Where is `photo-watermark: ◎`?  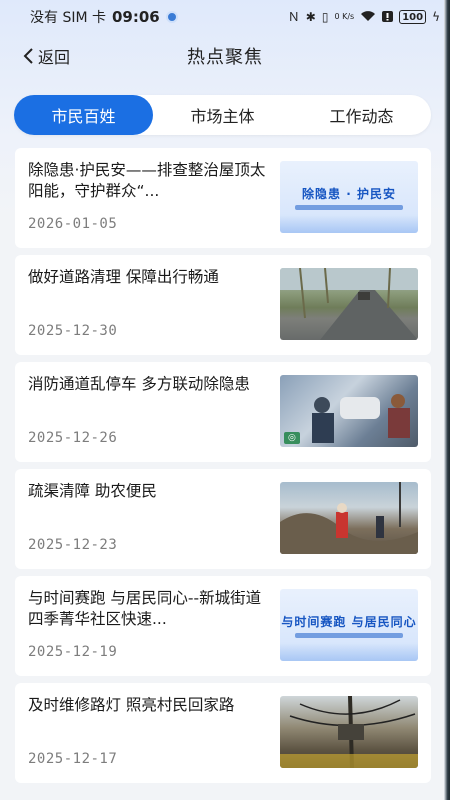 photo-watermark: ◎ is located at coordinates (292, 438).